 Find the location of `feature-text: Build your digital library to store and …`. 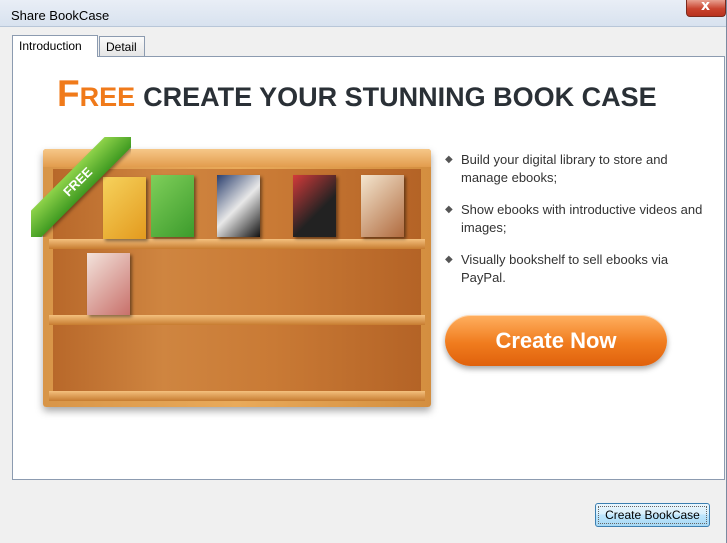

feature-text: Build your digital library to store and … is located at coordinates (564, 168).